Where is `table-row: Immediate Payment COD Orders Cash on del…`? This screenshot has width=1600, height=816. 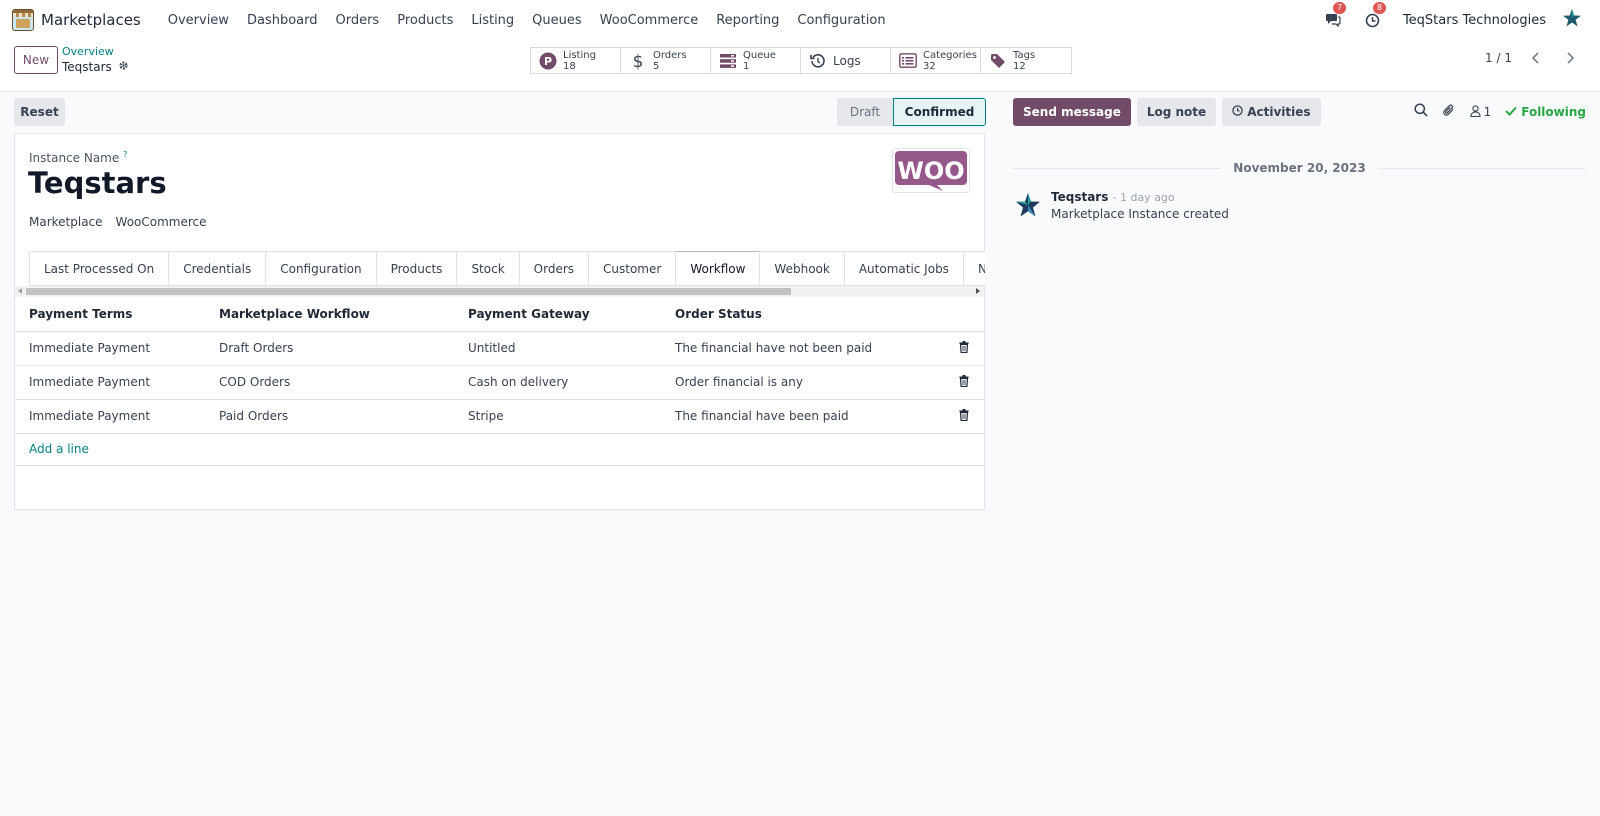
table-row: Immediate Payment COD Orders Cash on del… is located at coordinates (499, 382).